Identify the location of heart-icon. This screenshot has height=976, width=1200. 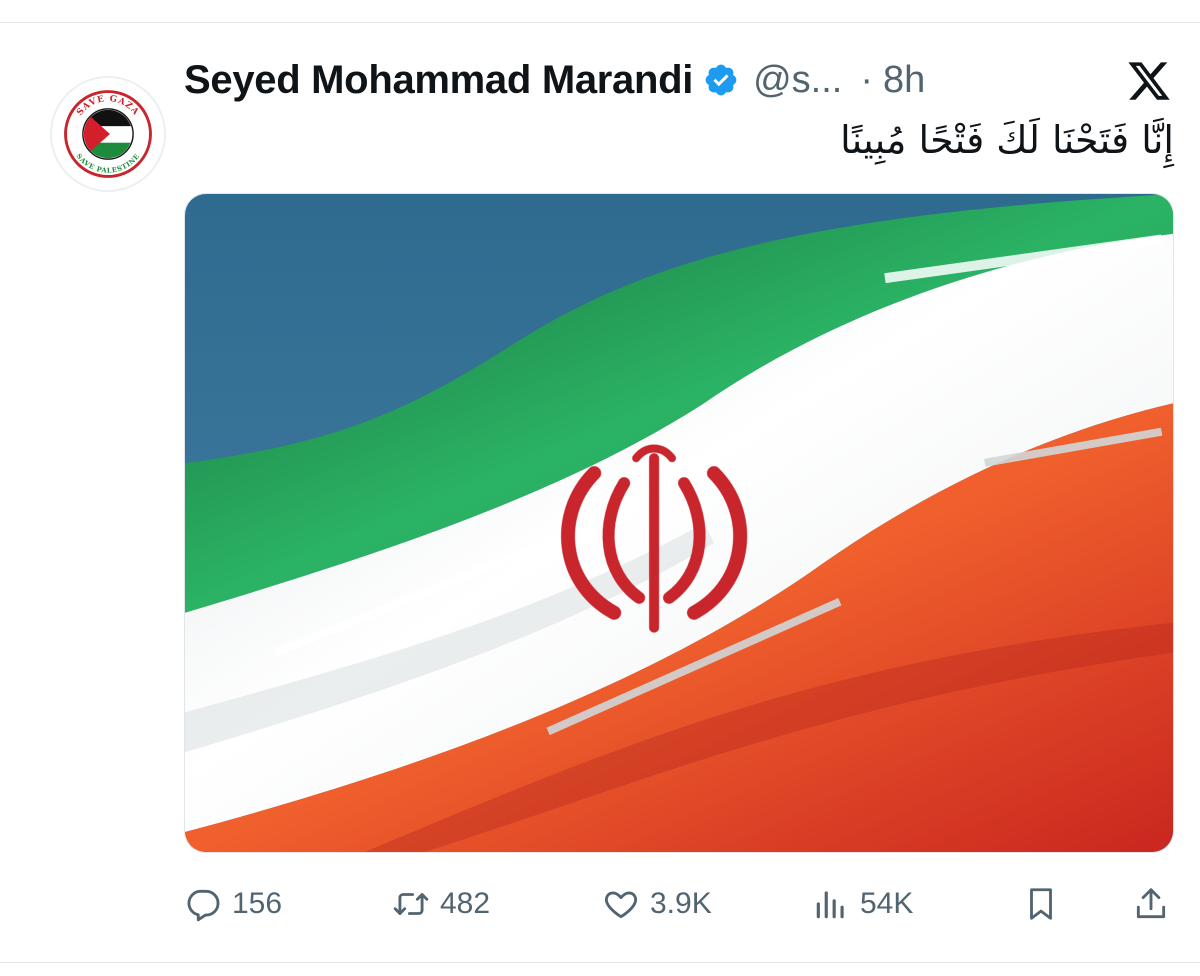
(621, 904).